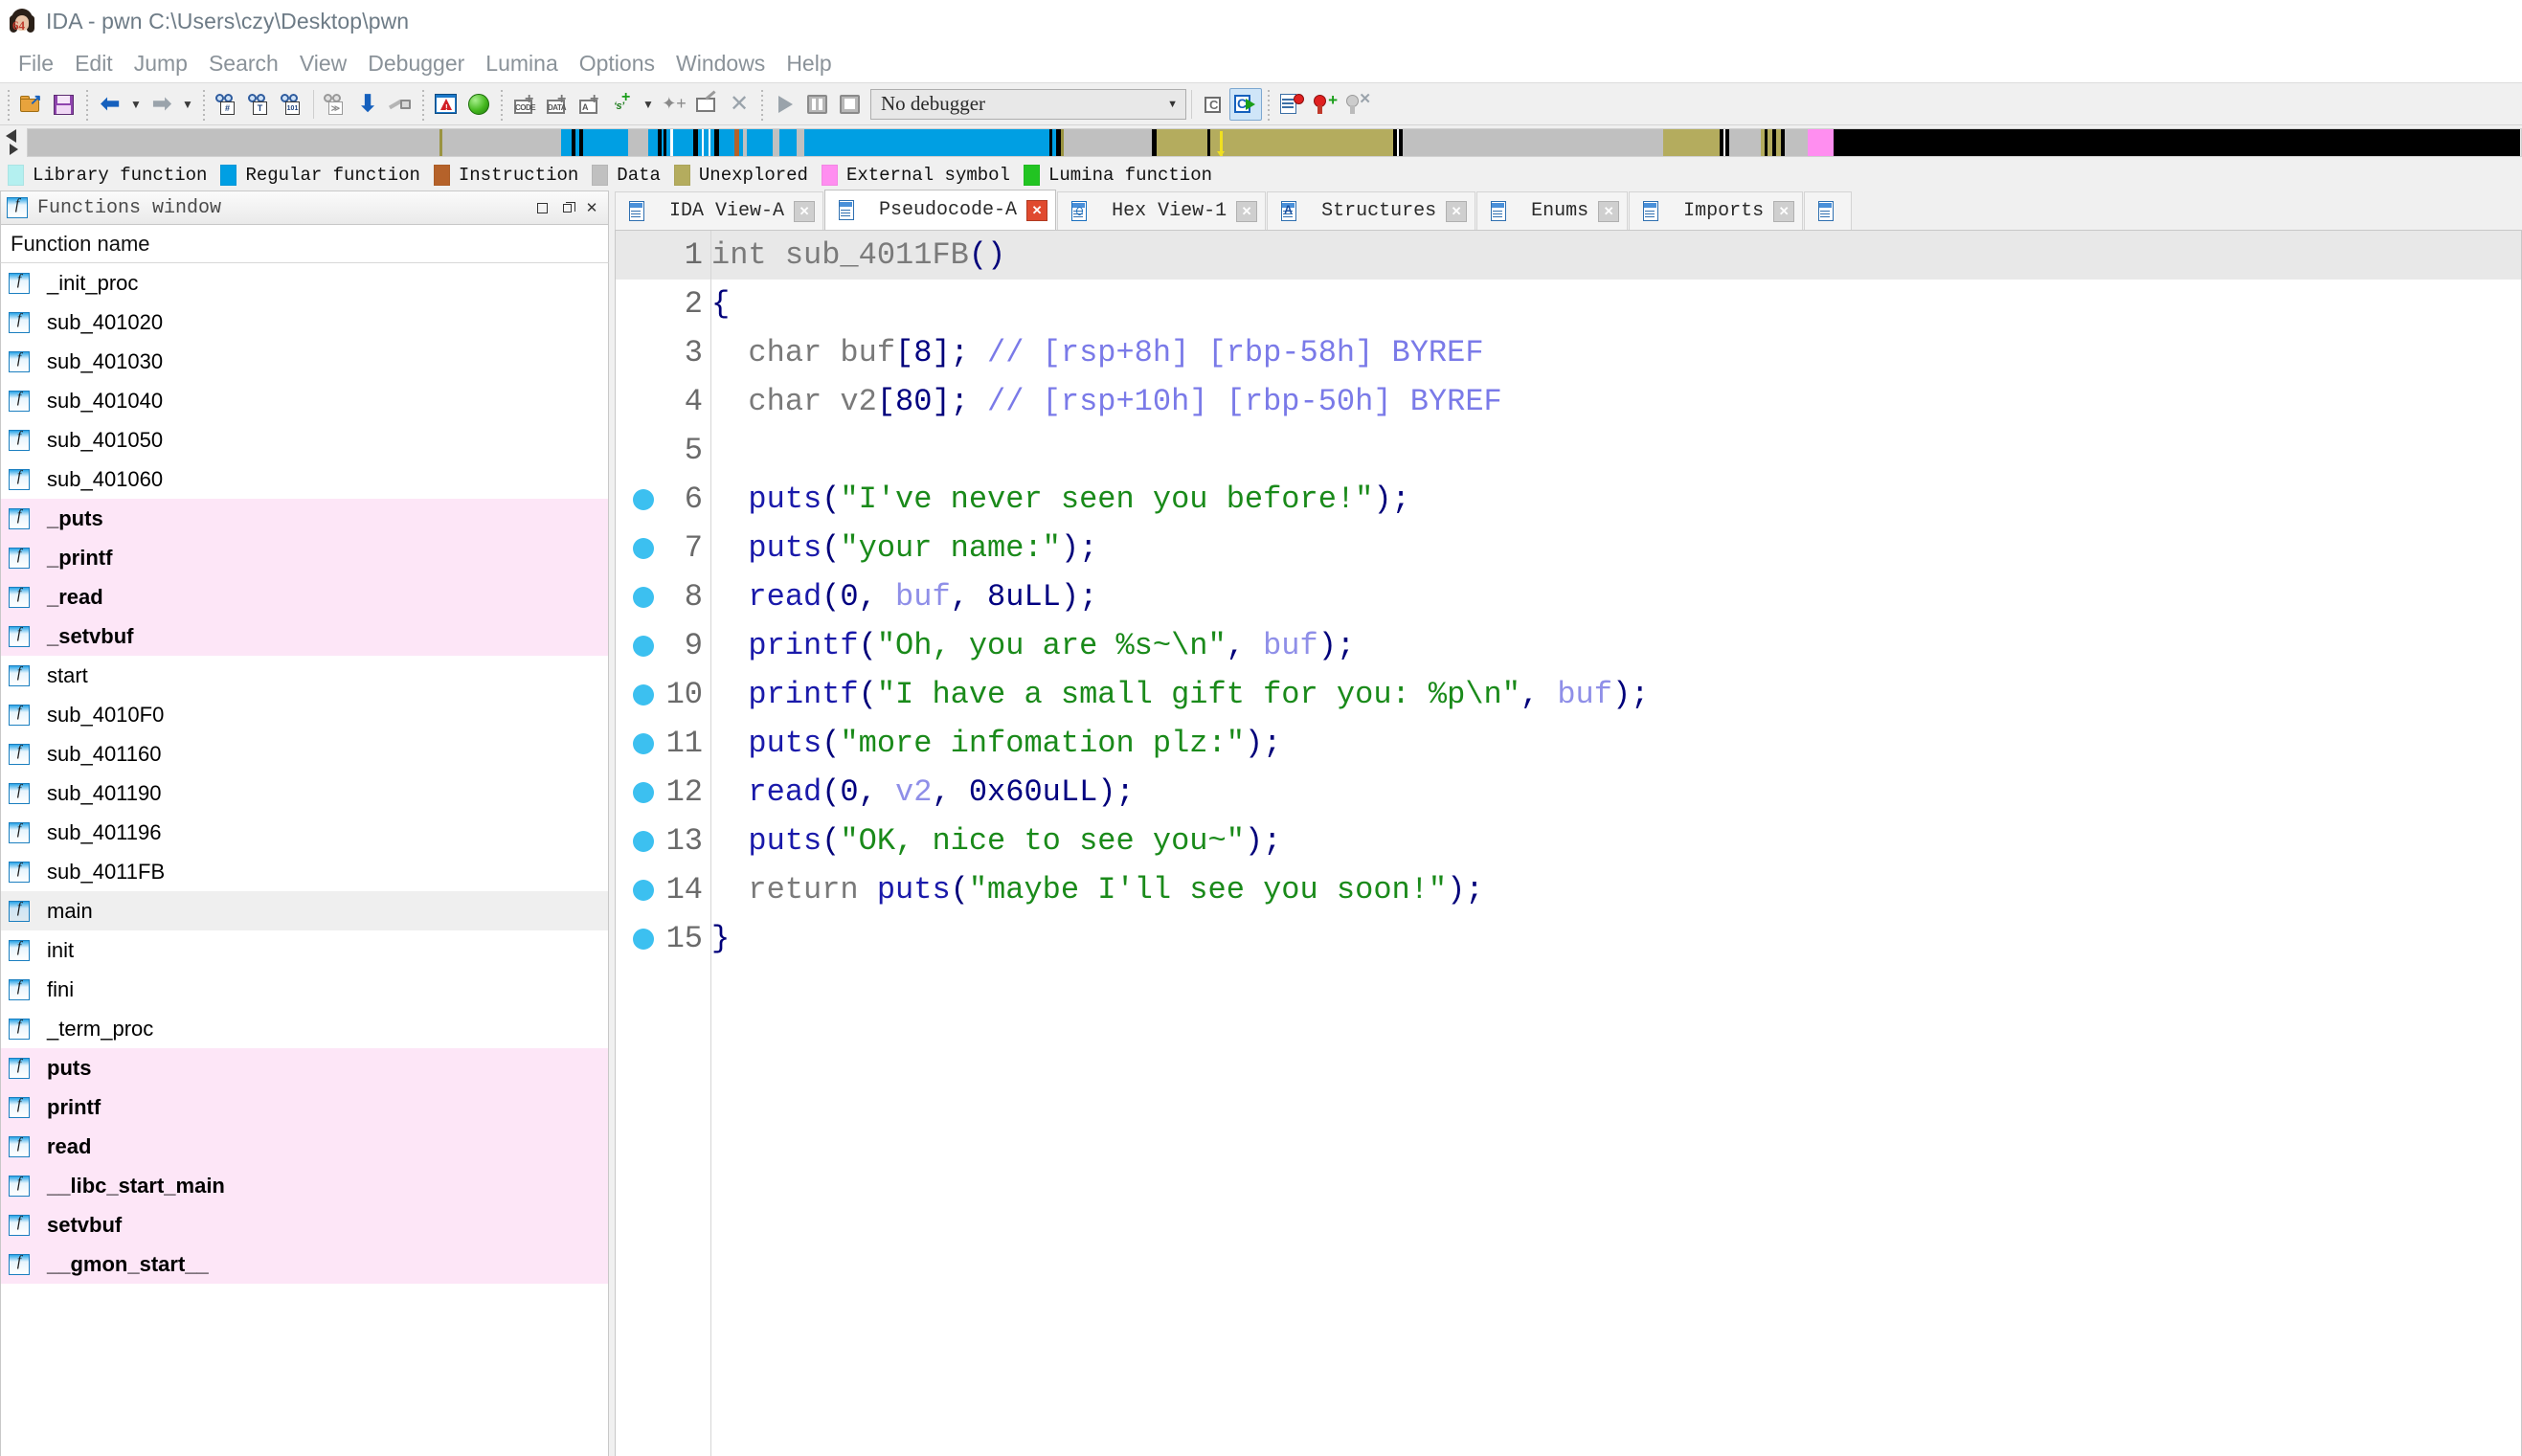 Image resolution: width=2522 pixels, height=1456 pixels. What do you see at coordinates (304, 518) in the screenshot?
I see `function-list-item: _puts` at bounding box center [304, 518].